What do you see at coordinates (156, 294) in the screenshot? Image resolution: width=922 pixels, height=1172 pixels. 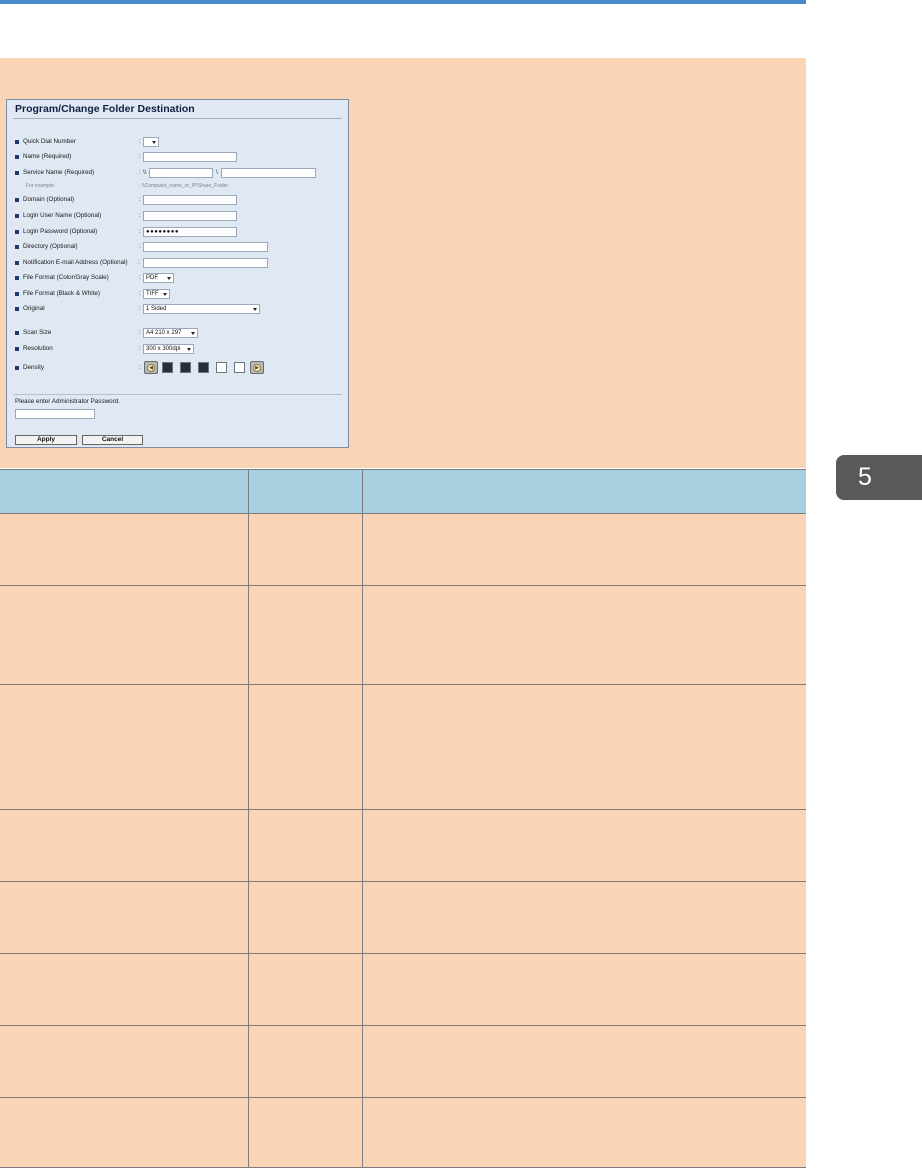 I see `file-format-bw-select: TIFF` at bounding box center [156, 294].